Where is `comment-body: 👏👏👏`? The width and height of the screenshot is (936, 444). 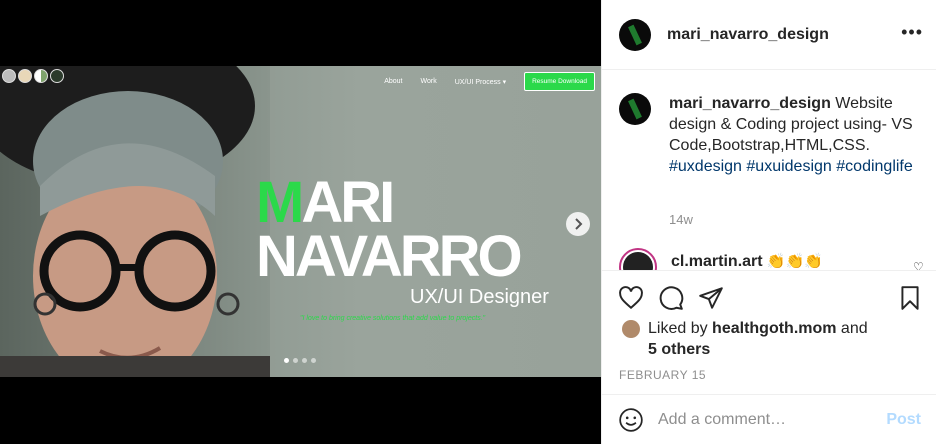
comment-body: 👏👏👏 is located at coordinates (792, 261).